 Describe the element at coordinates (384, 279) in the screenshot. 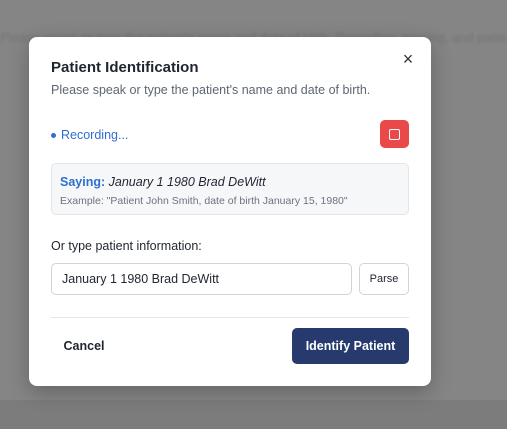

I see `parse-button: Parse` at that location.